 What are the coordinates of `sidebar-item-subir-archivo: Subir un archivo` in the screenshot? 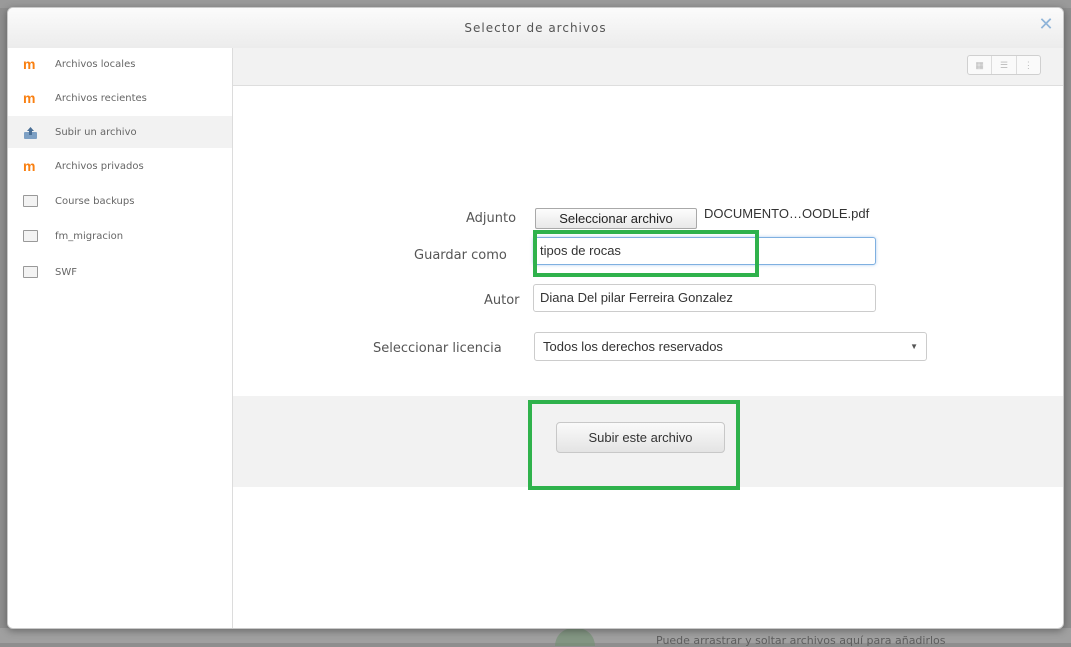 It's located at (120, 132).